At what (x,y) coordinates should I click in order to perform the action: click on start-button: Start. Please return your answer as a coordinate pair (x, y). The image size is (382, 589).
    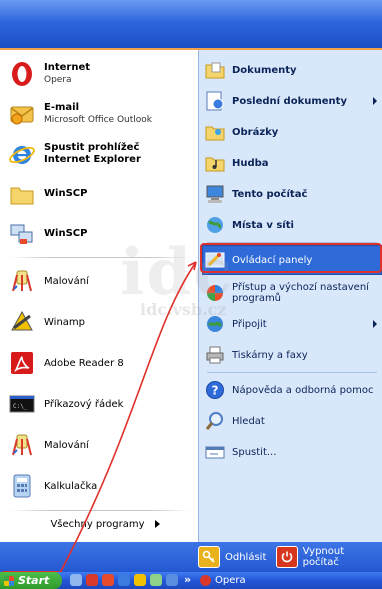
    Looking at the image, I should click on (31, 580).